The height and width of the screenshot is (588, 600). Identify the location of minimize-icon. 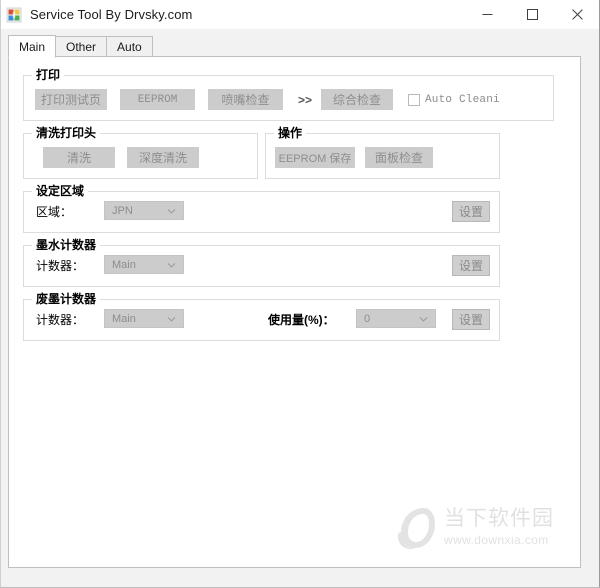
(487, 14).